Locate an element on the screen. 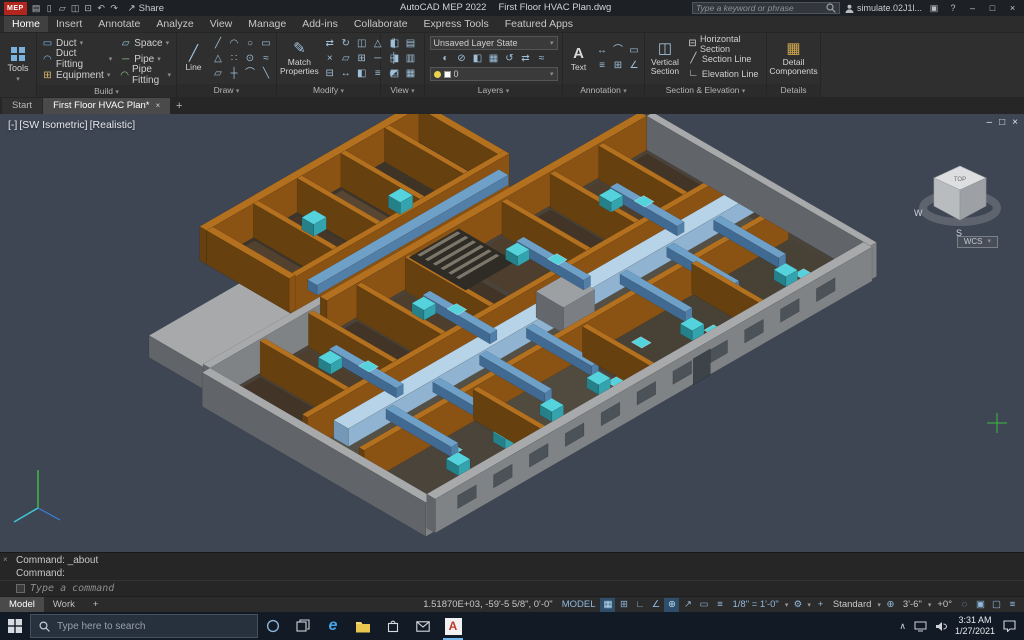 This screenshot has height=640, width=1024. taskbar-clock: 3:31 AM 1/27/2021 is located at coordinates (975, 626).